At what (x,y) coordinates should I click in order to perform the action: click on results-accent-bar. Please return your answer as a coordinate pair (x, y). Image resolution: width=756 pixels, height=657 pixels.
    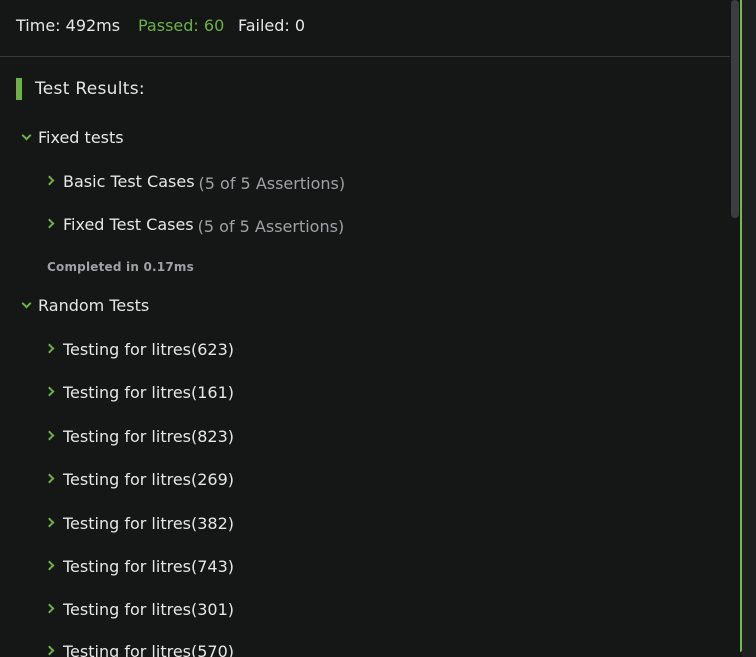
    Looking at the image, I should click on (19, 89).